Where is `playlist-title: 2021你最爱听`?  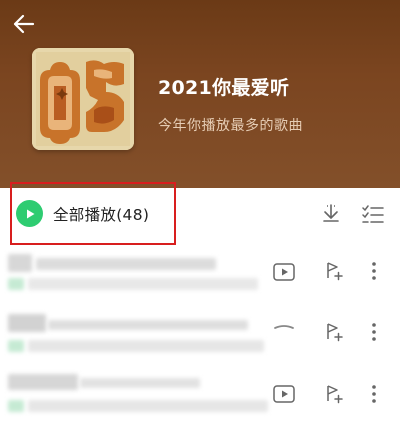 playlist-title: 2021你最爱听 is located at coordinates (224, 88).